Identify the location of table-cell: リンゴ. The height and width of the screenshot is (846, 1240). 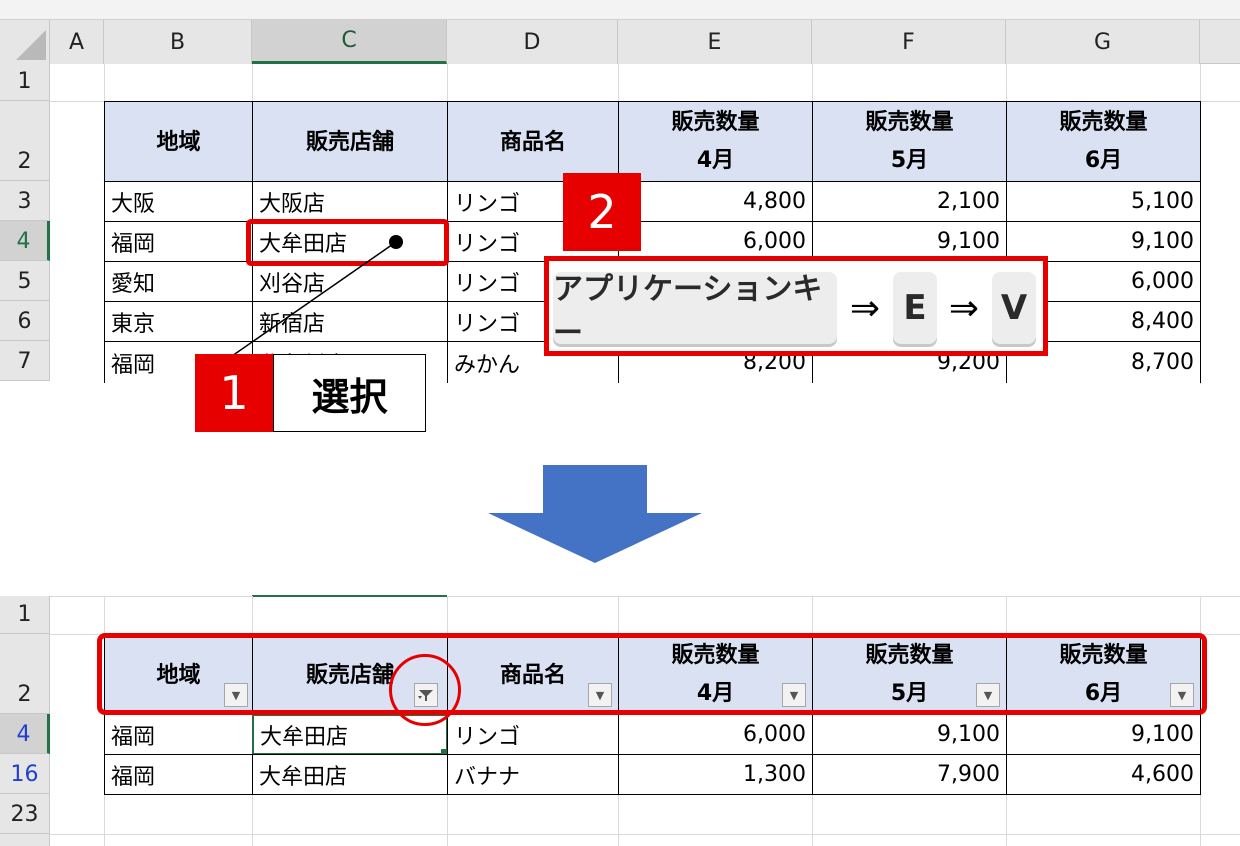
(533, 734).